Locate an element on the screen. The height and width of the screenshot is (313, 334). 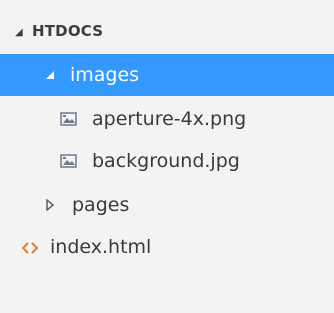
section-header-htdocs: ◢ HTDOCS is located at coordinates (167, 31).